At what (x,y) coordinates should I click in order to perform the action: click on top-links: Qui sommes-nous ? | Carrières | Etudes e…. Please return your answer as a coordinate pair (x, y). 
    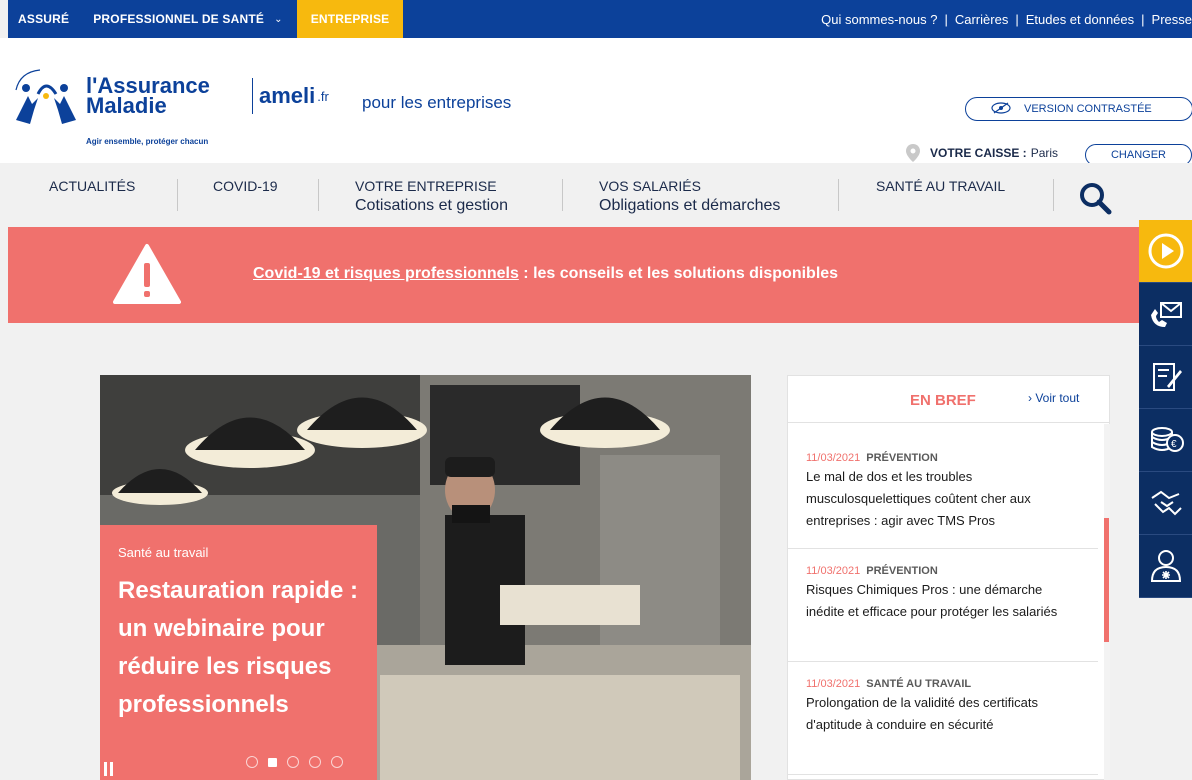
    Looking at the image, I should click on (1006, 19).